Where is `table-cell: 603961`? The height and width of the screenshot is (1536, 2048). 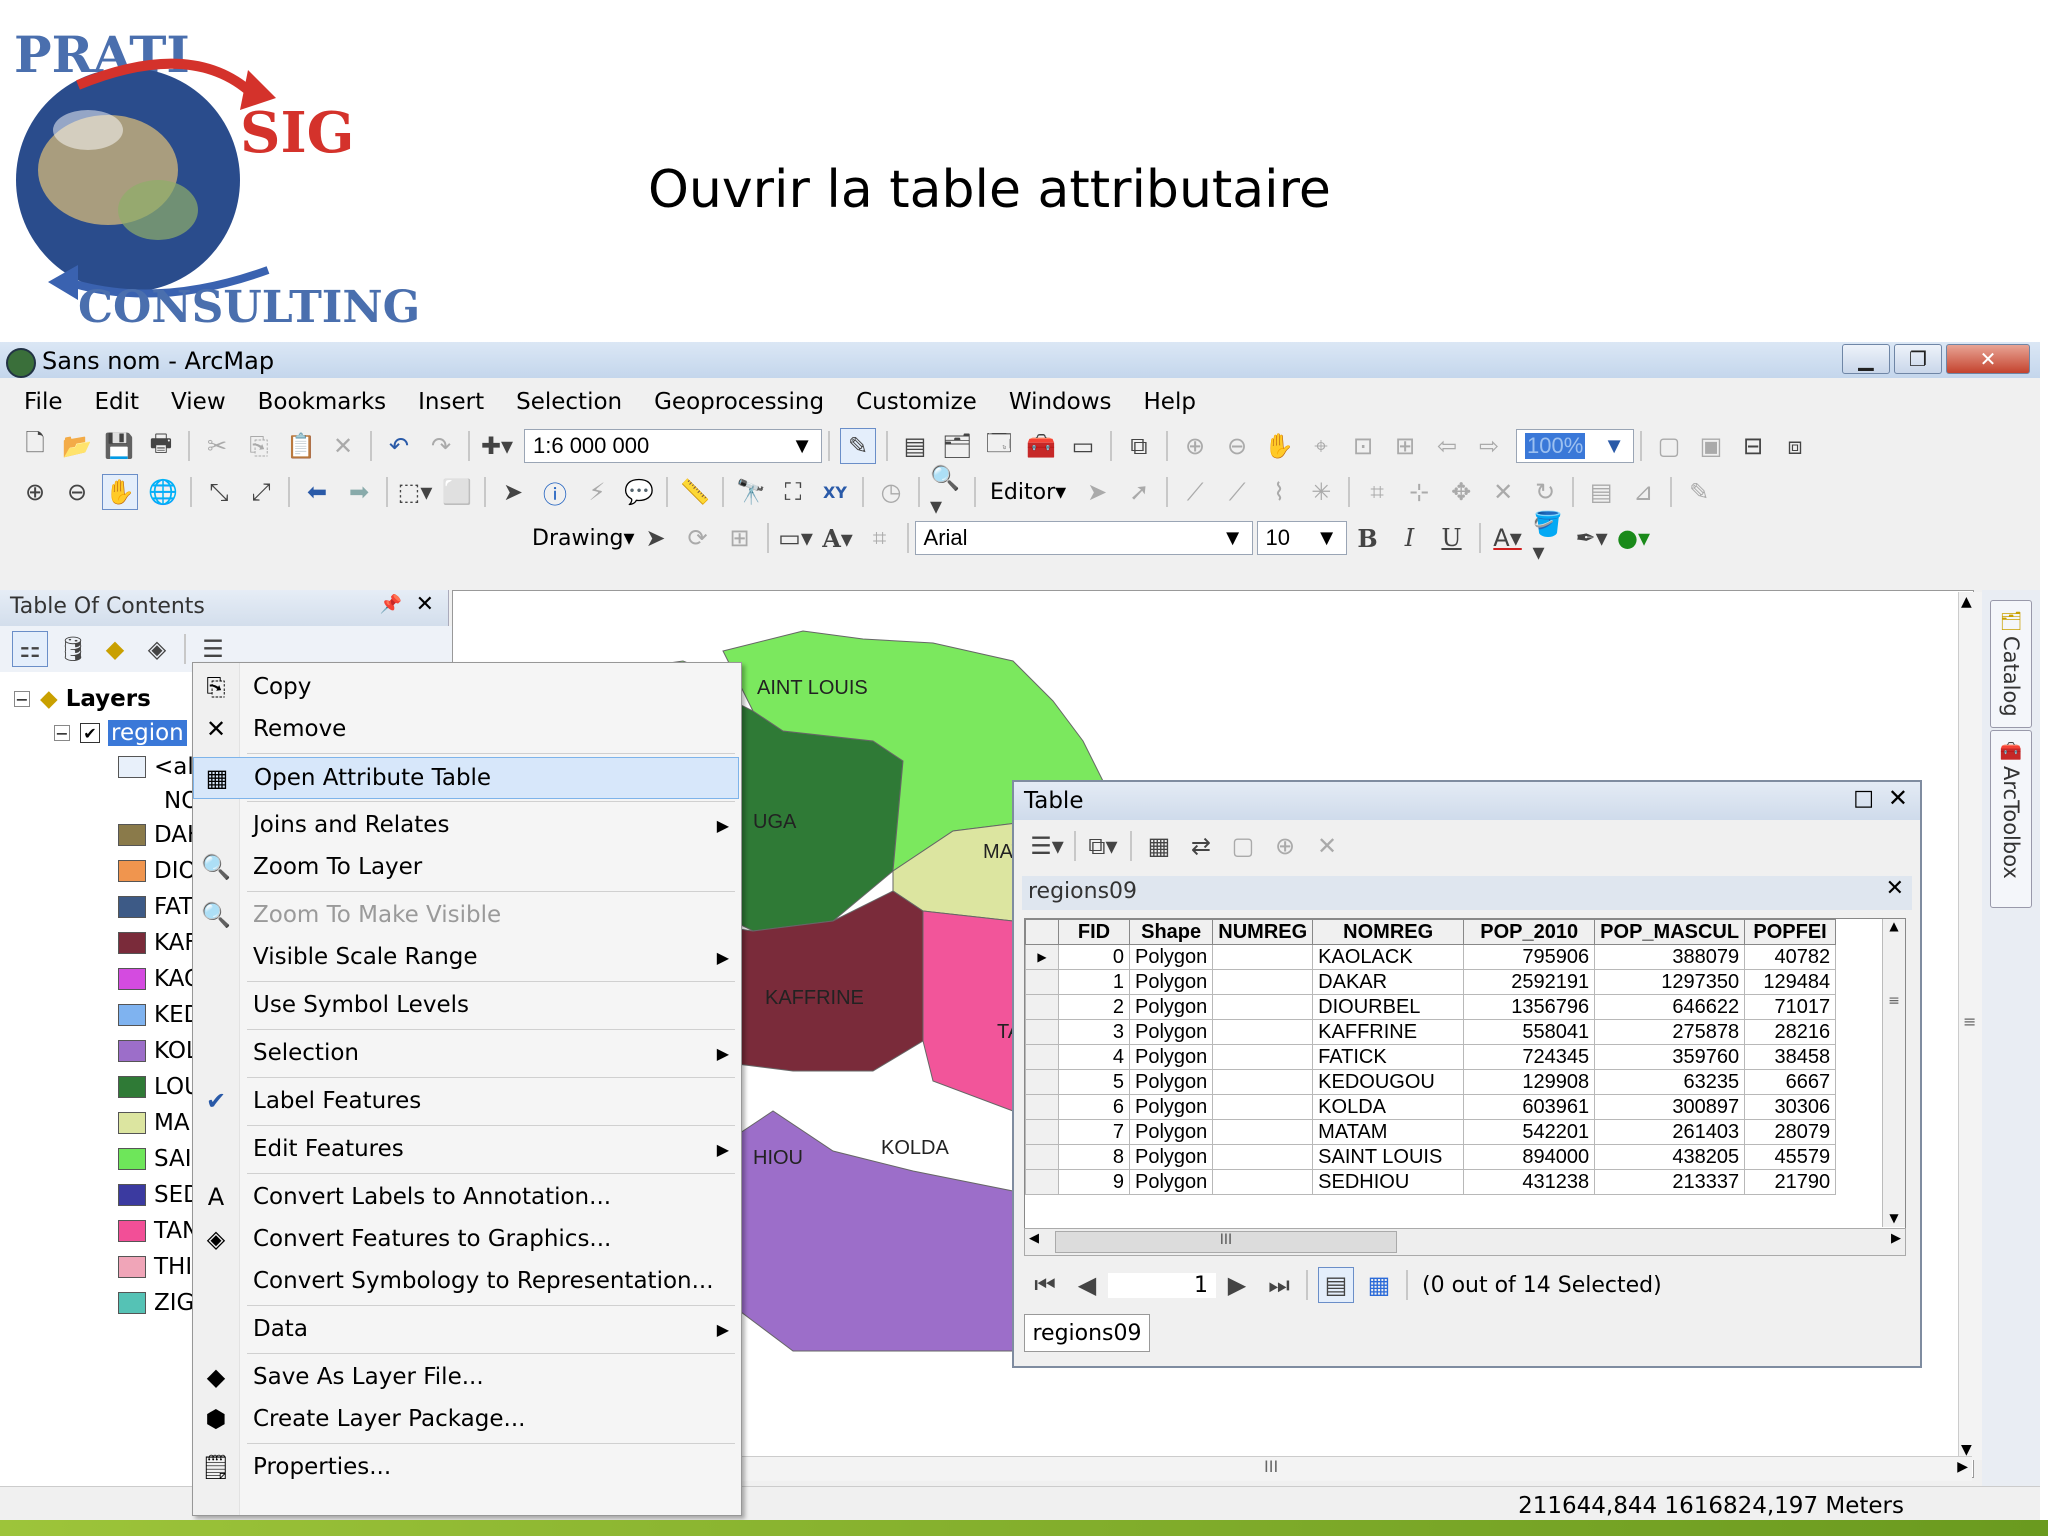 table-cell: 603961 is located at coordinates (1529, 1107).